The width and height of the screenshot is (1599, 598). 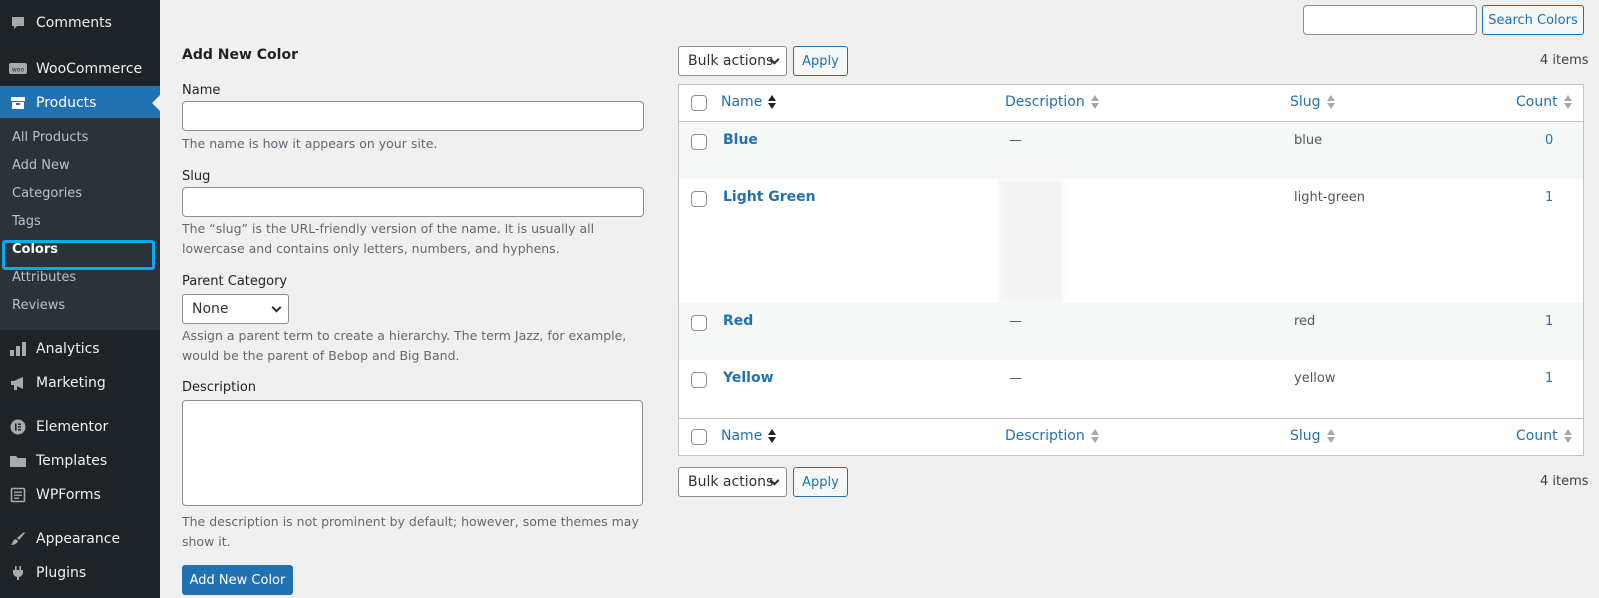 I want to click on bulk-actions-select-top: Bulk actions, so click(x=732, y=61).